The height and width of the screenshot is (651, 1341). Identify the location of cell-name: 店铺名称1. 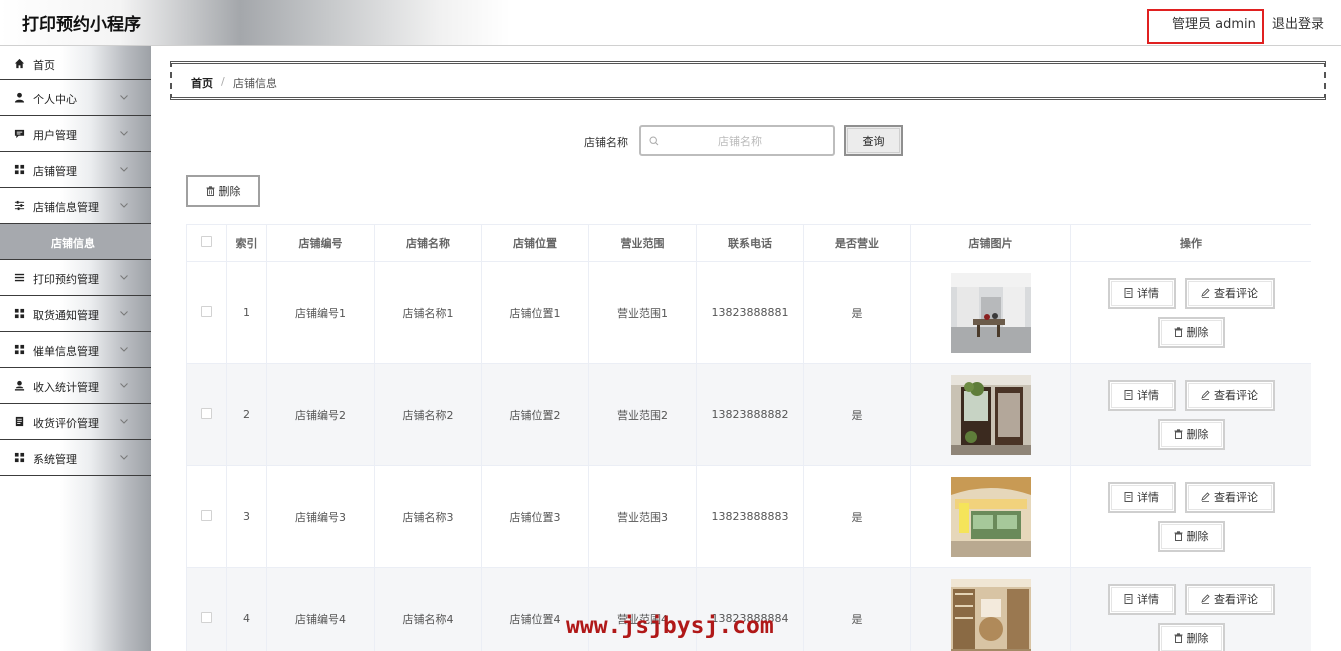
(428, 312).